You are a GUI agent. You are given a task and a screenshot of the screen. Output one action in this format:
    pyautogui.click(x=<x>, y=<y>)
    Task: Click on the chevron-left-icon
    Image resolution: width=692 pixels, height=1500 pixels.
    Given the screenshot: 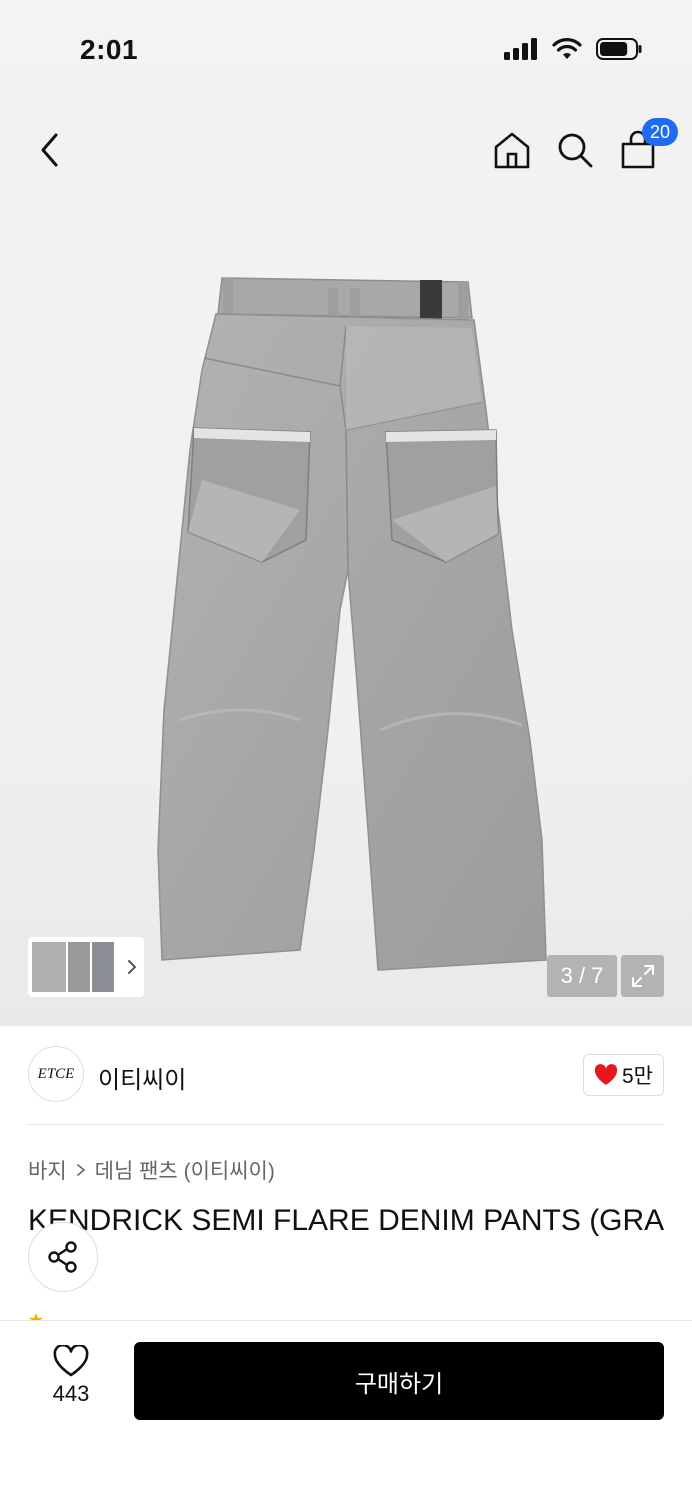 What is the action you would take?
    pyautogui.click(x=49, y=150)
    